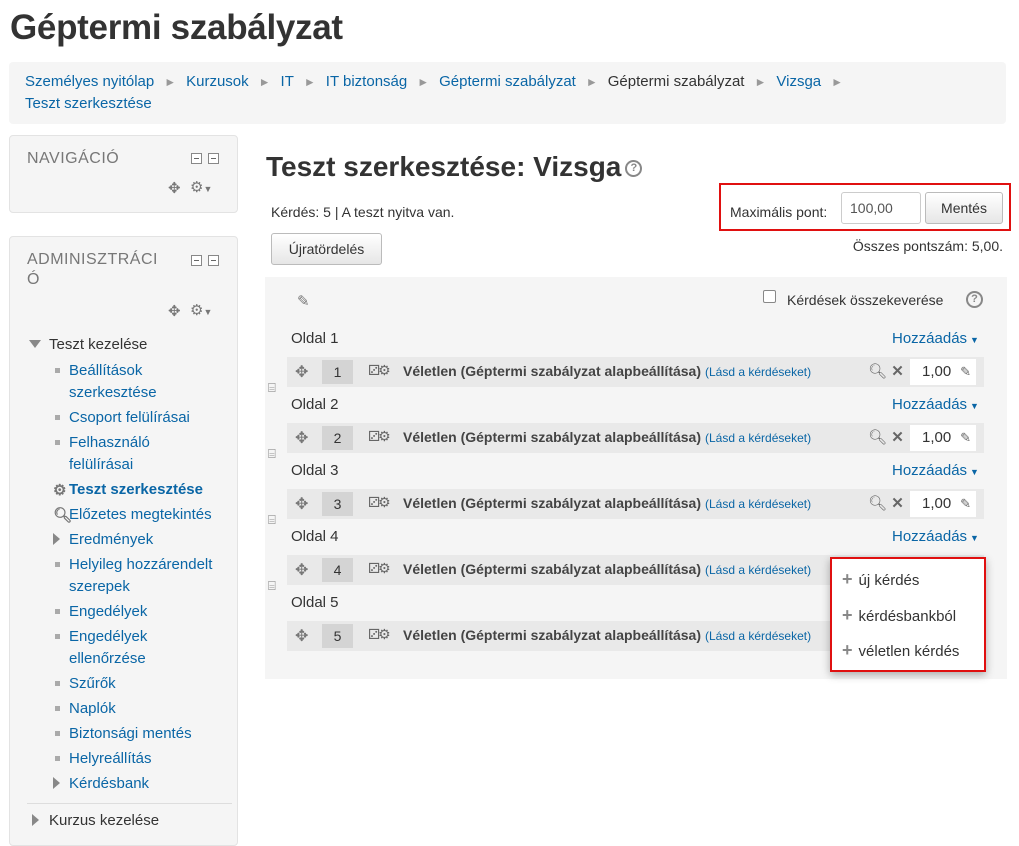 The height and width of the screenshot is (846, 1019). I want to click on tree-item-check-permissions: Engedélyek ellenőrzése, so click(129, 648).